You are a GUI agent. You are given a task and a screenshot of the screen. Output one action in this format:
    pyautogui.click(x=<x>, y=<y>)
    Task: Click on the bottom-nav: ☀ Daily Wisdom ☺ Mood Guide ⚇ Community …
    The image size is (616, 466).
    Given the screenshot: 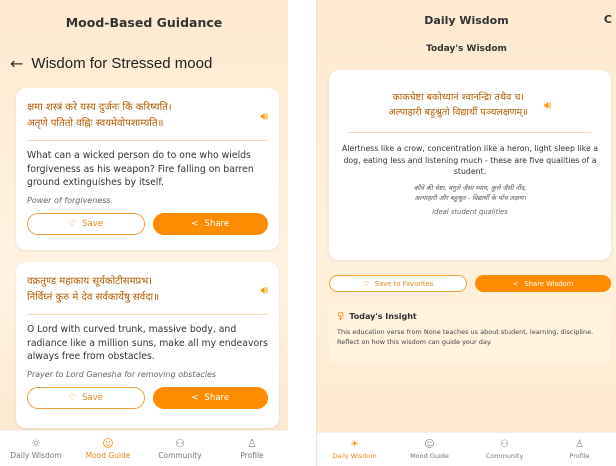 What is the action you would take?
    pyautogui.click(x=466, y=449)
    